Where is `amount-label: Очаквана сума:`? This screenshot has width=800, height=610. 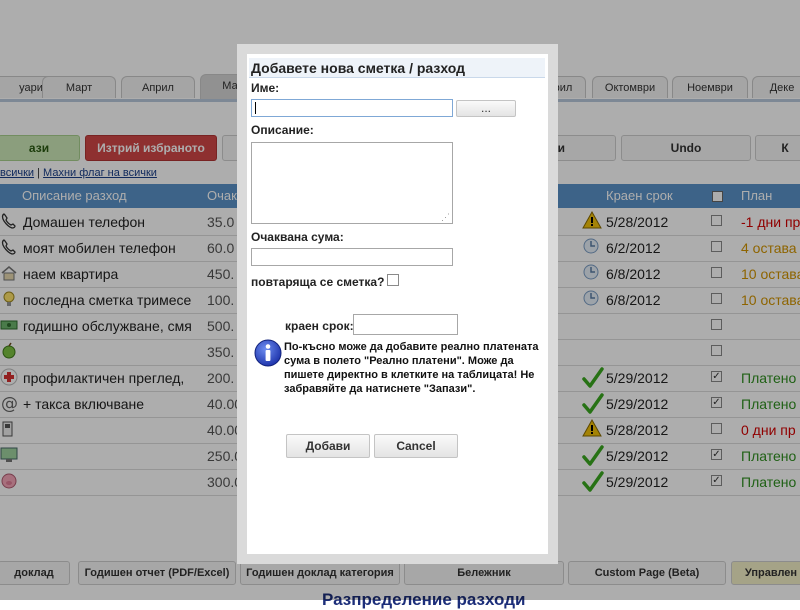
amount-label: Очаквана сума: is located at coordinates (297, 237).